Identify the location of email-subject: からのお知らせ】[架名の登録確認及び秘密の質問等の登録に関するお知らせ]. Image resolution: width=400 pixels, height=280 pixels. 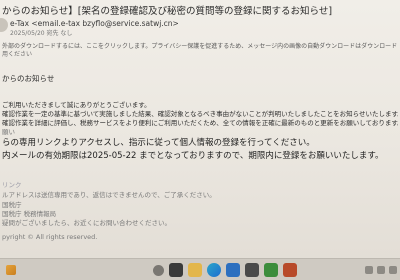
(167, 11).